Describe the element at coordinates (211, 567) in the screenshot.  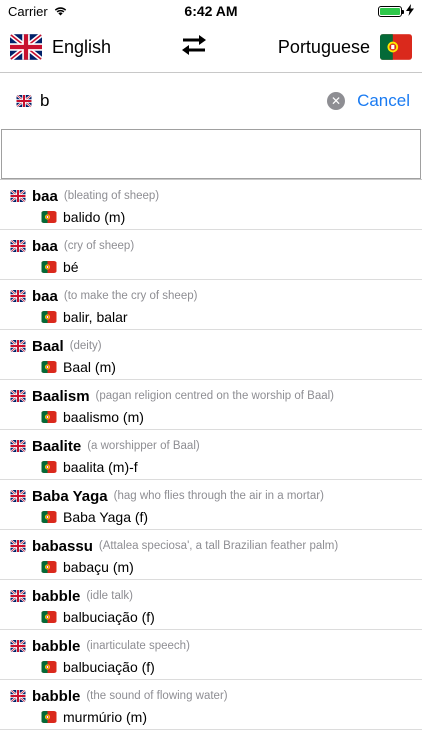
I see `result-translation-line: babaçu (m)` at that location.